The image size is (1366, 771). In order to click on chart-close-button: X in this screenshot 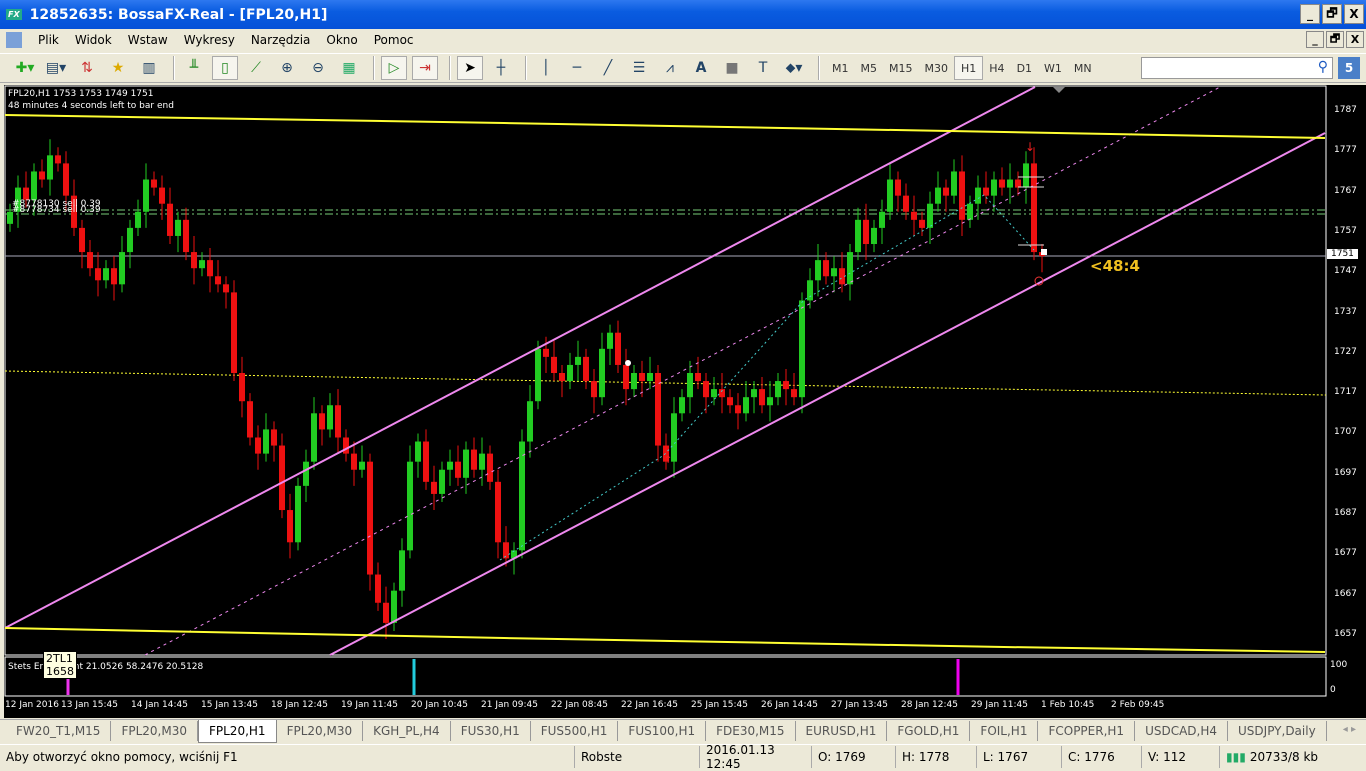, I will do `click(1355, 39)`.